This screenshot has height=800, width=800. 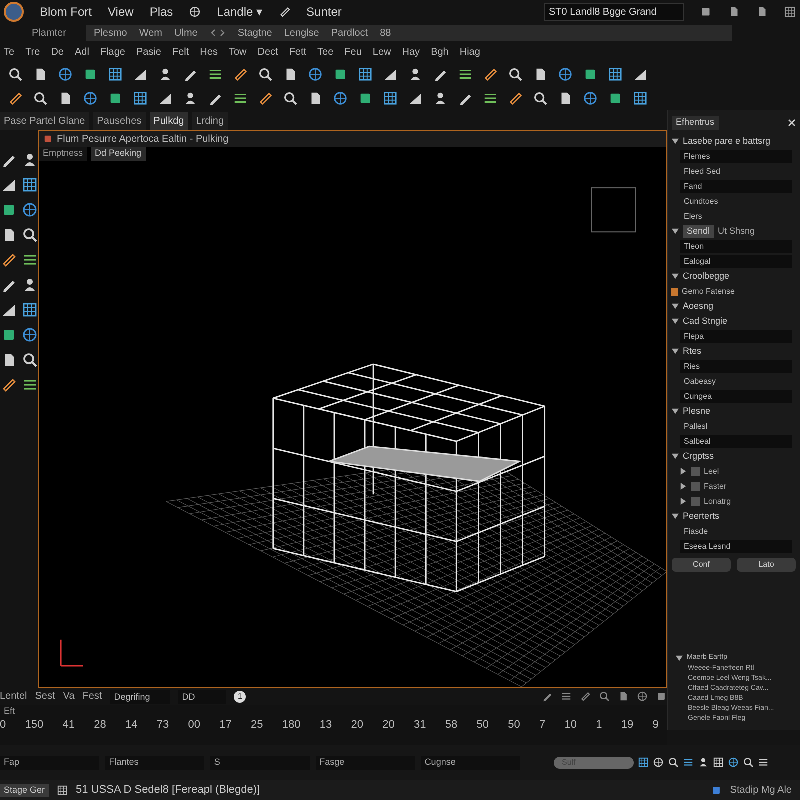 I want to click on menu-item: Flage, so click(x=113, y=52).